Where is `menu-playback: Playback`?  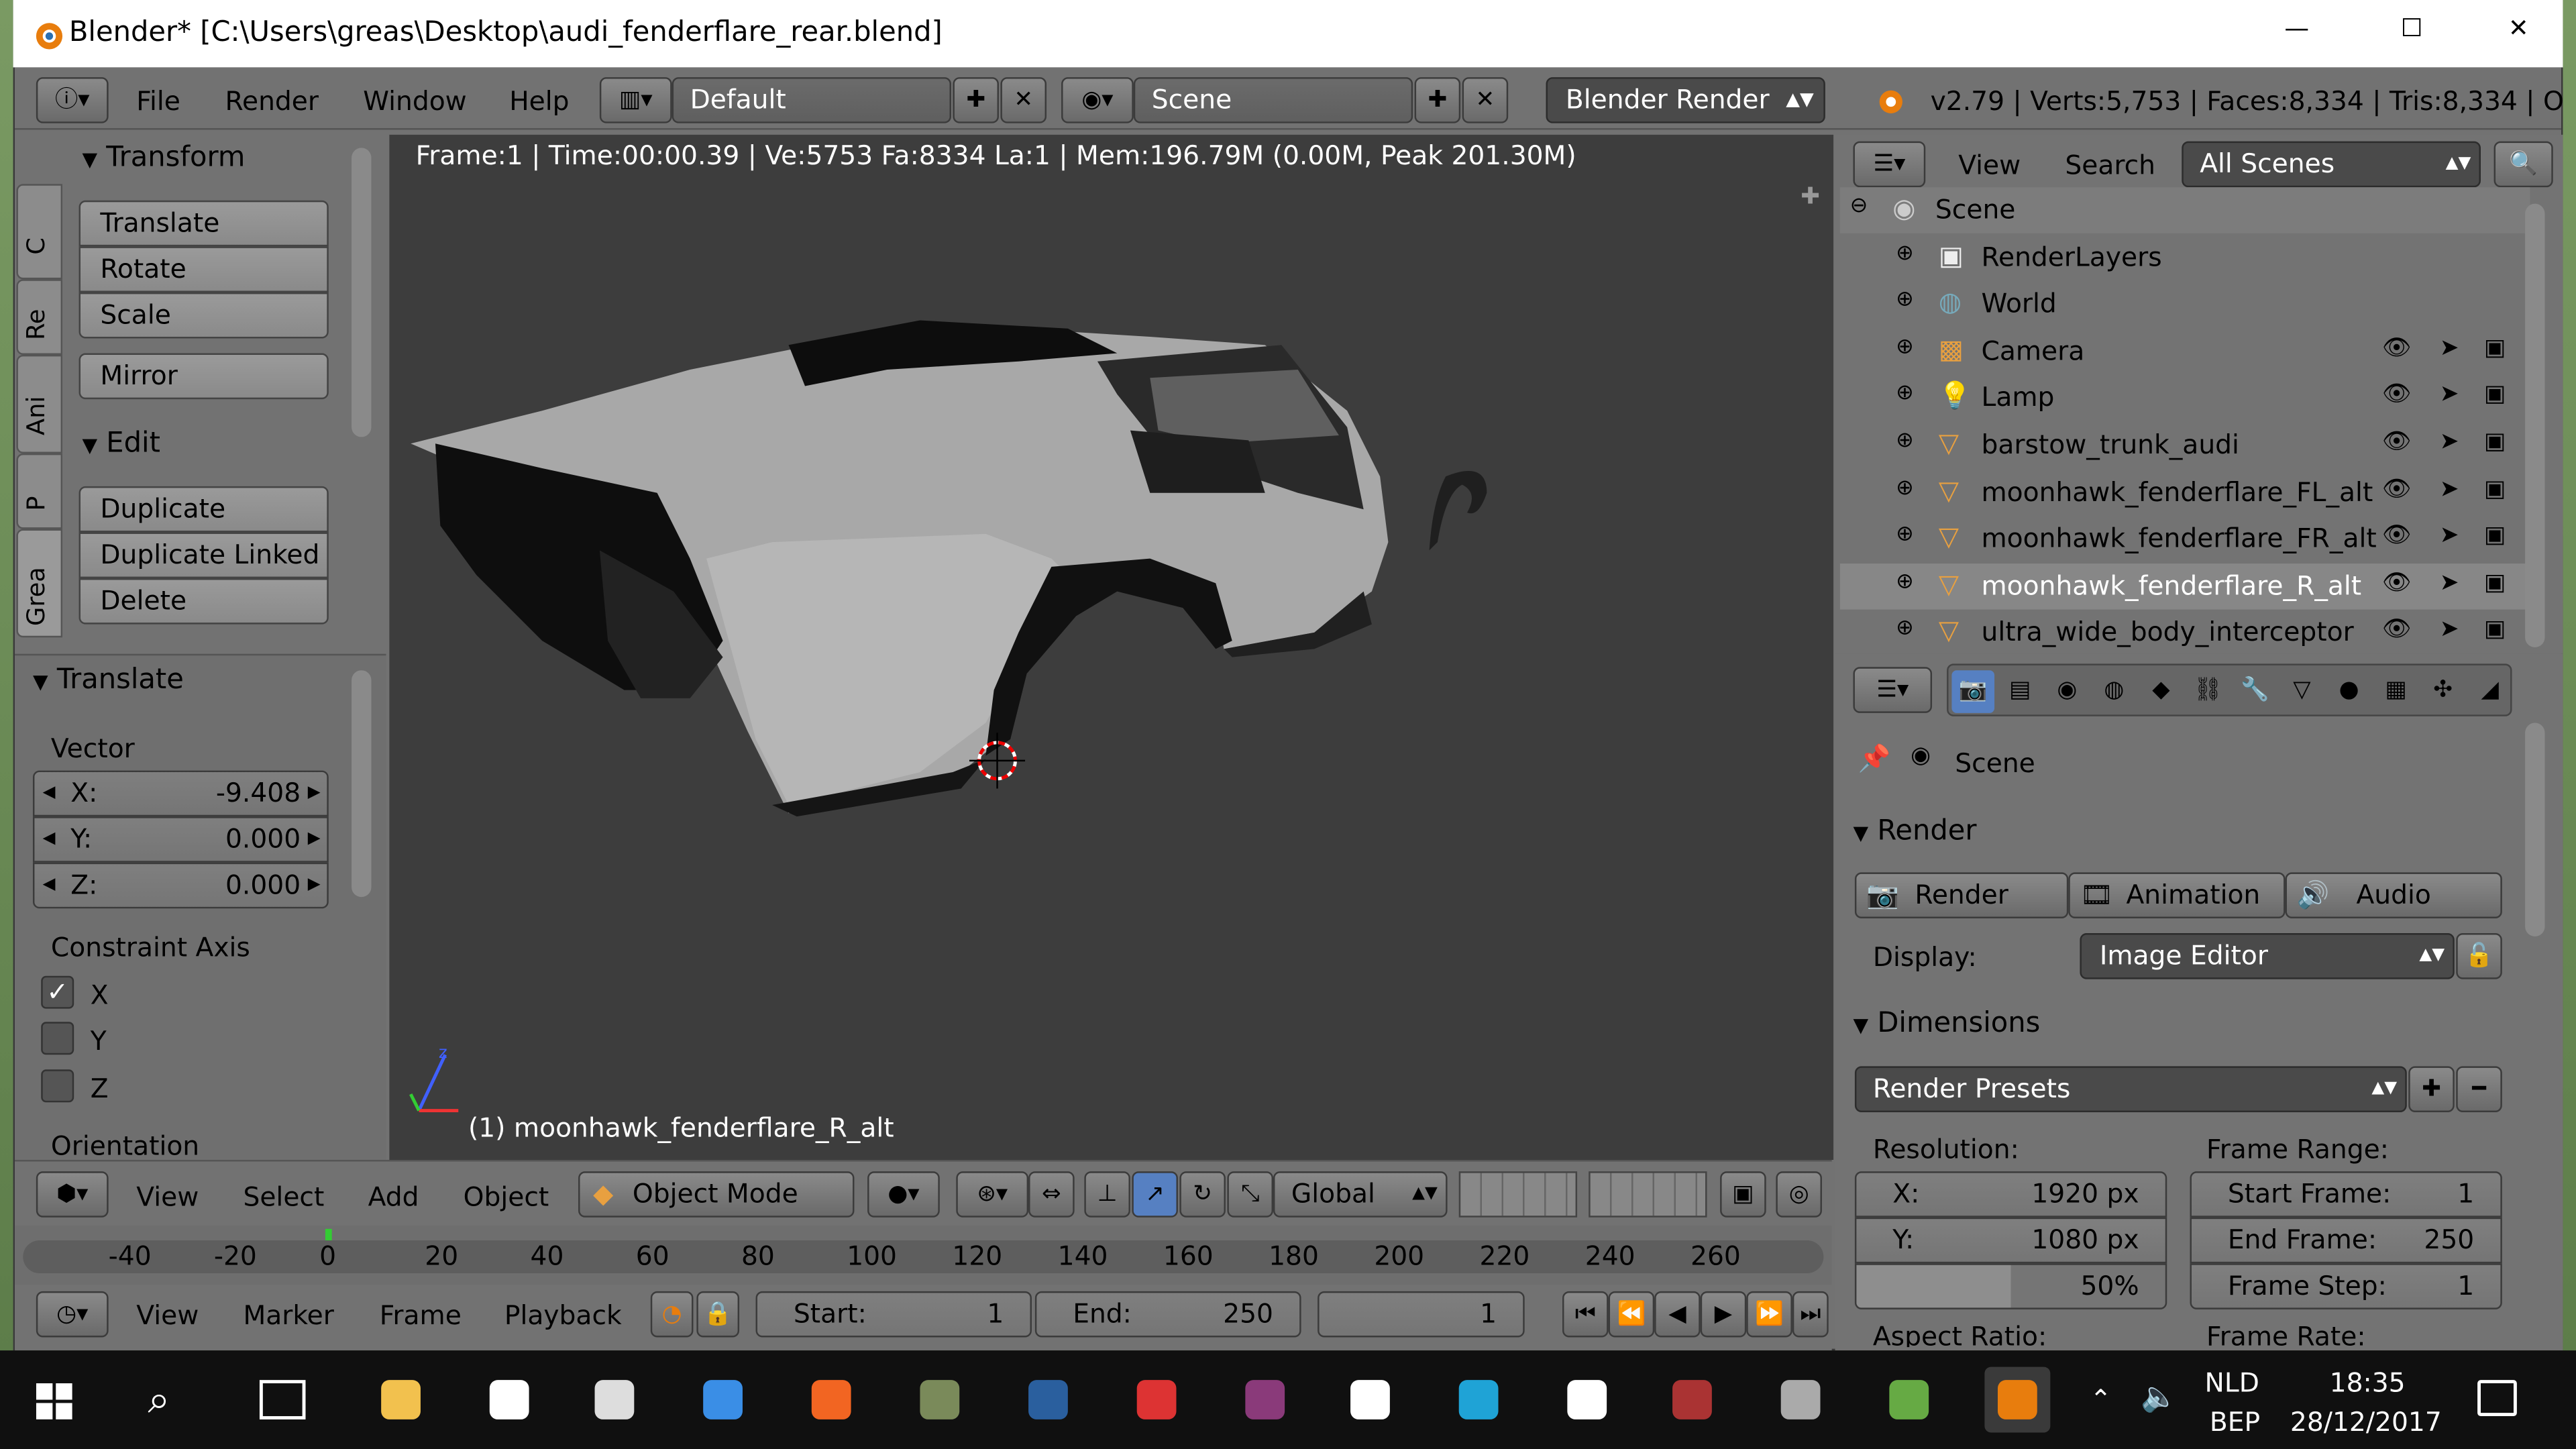
menu-playback: Playback is located at coordinates (563, 1315).